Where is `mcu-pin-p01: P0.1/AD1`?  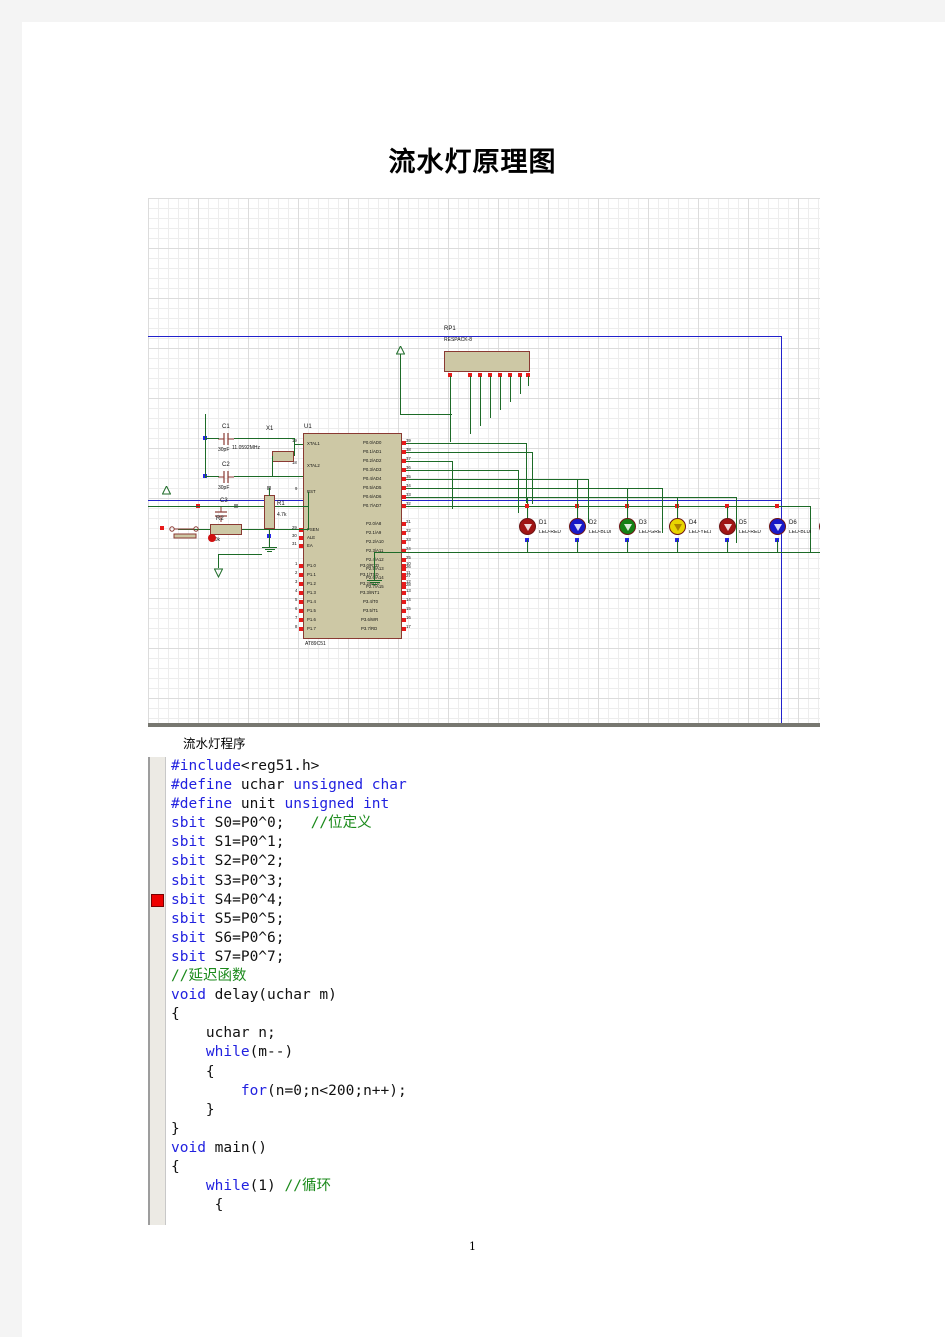
mcu-pin-p01: P0.1/AD1 is located at coordinates (372, 451).